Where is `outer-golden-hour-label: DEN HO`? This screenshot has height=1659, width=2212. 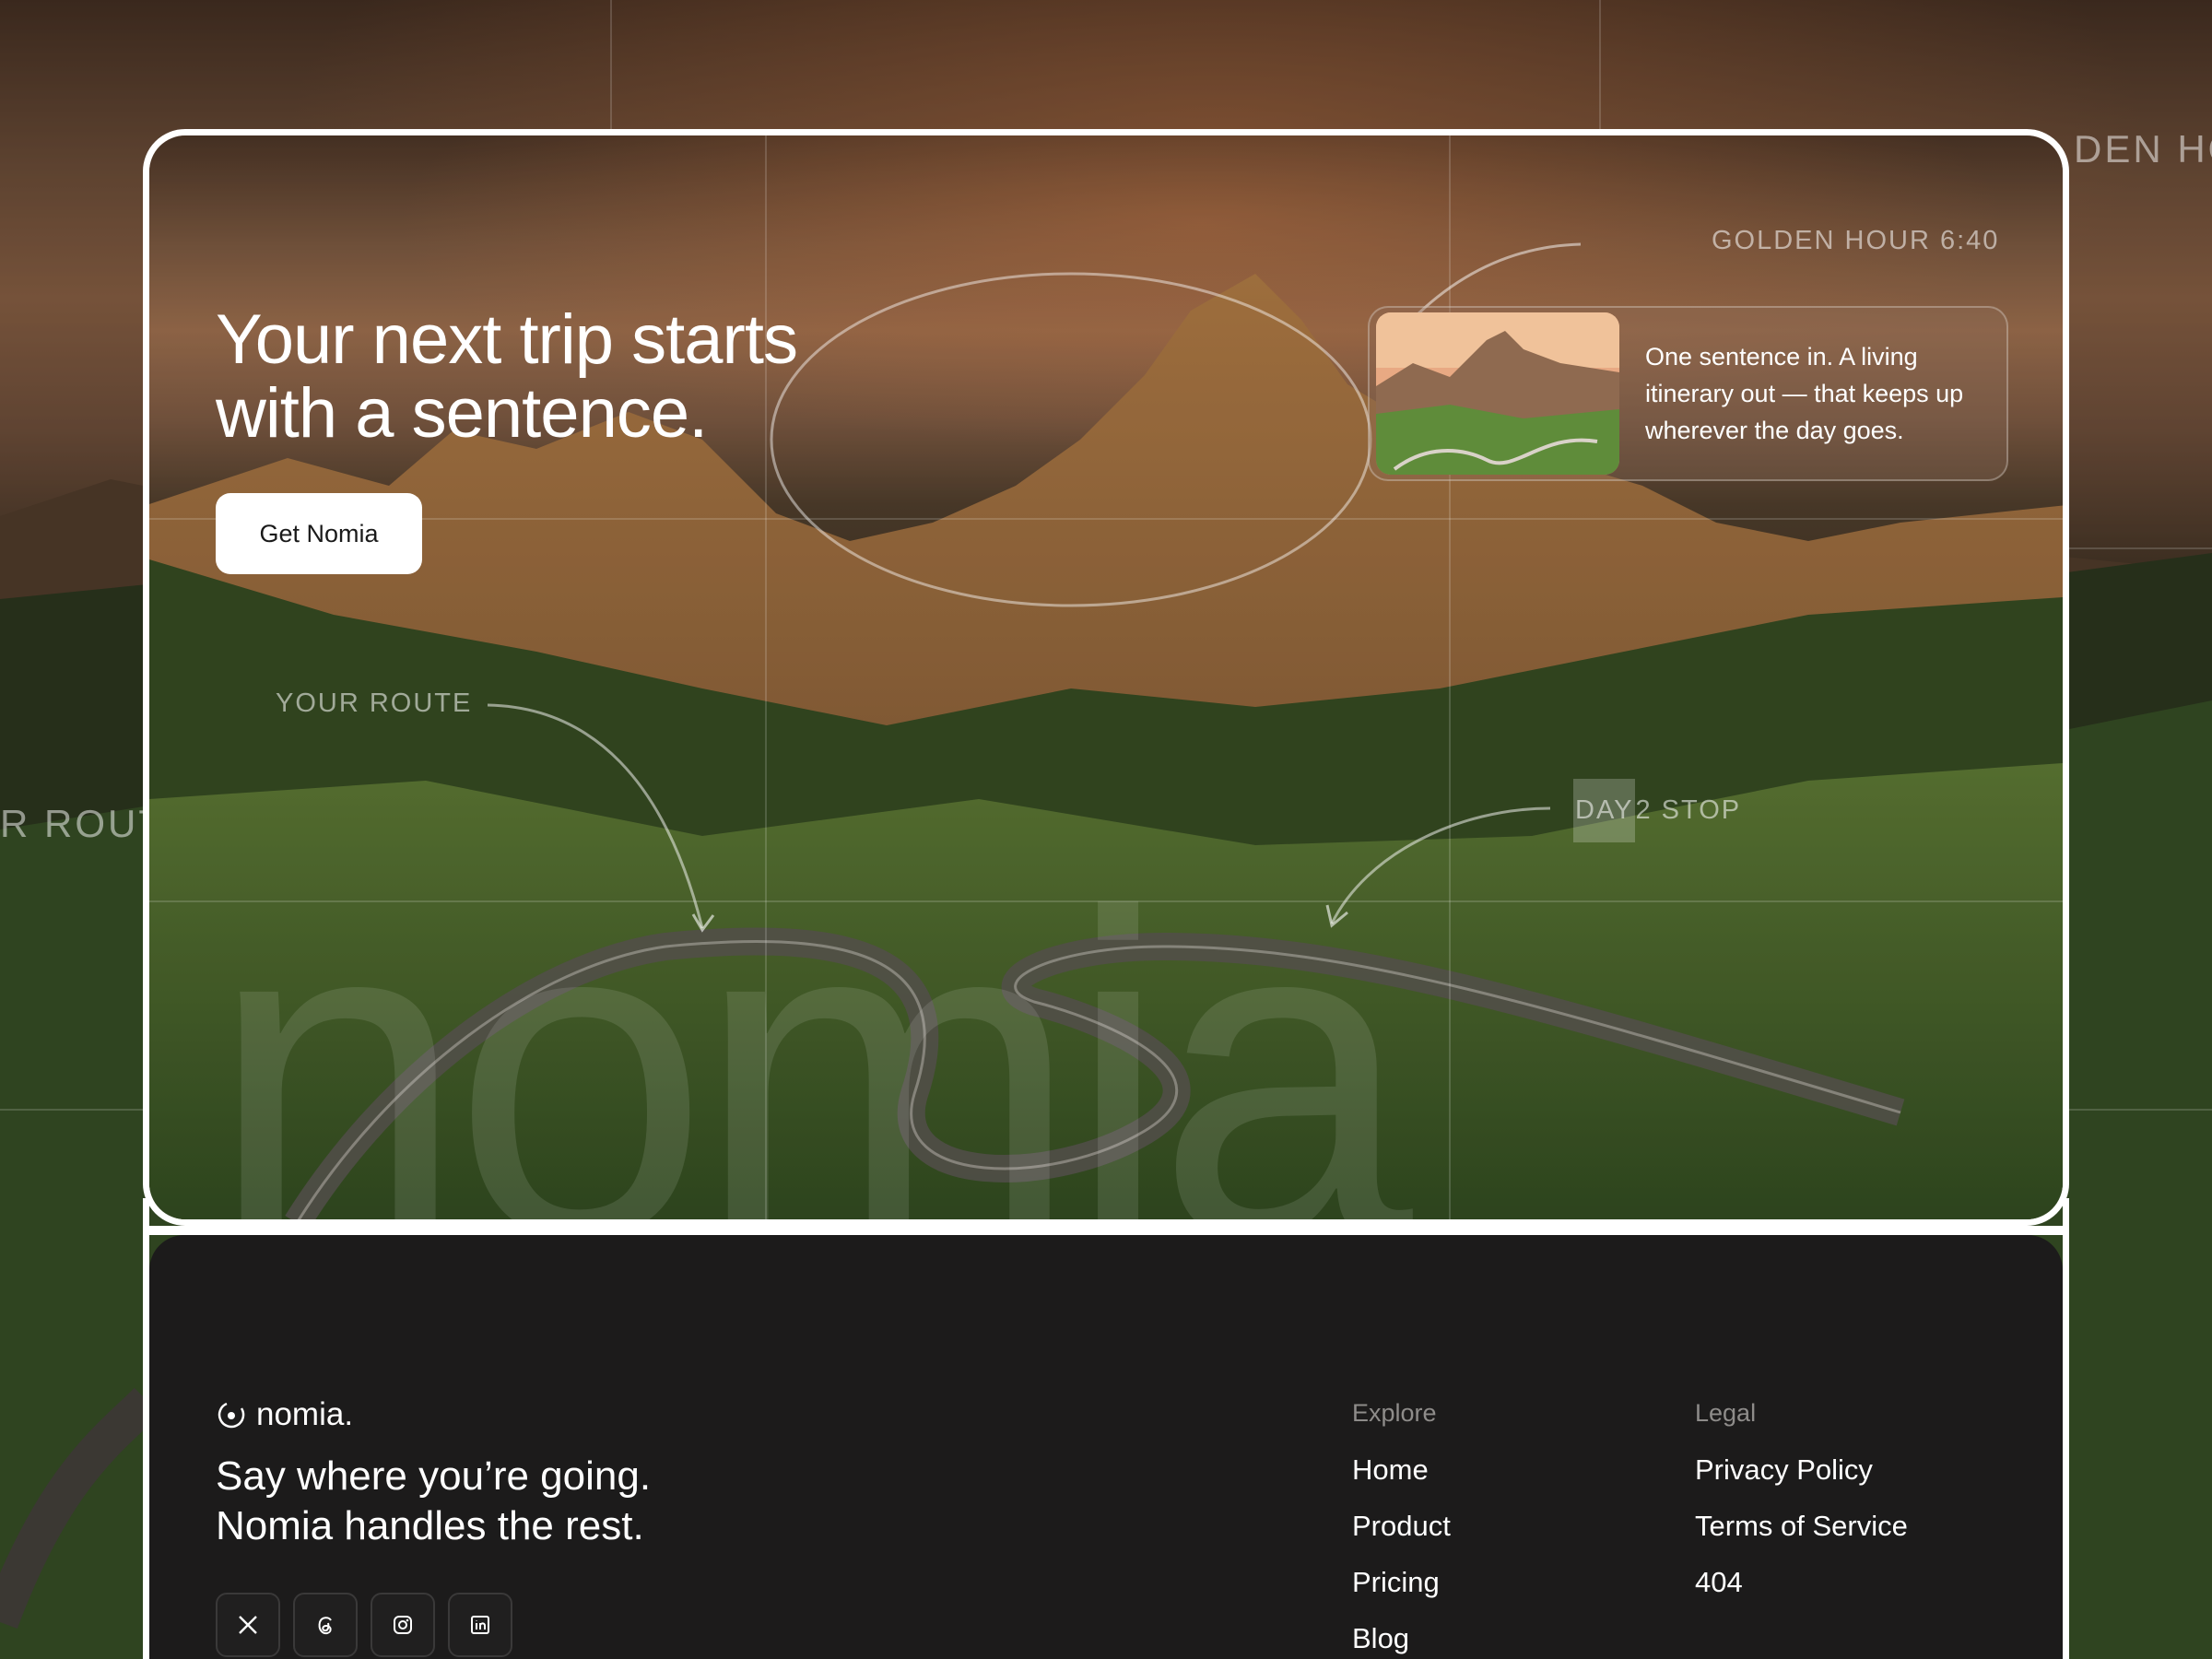 outer-golden-hour-label: DEN HO is located at coordinates (2143, 149).